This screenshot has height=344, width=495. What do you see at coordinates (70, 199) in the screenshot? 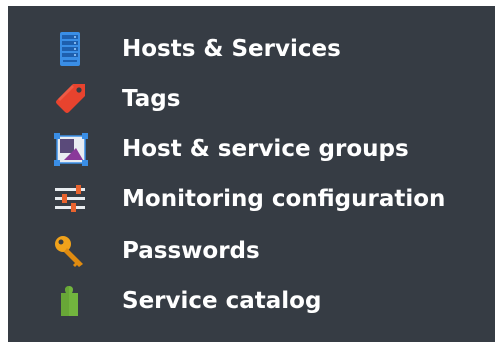
I see `sliders-icon` at bounding box center [70, 199].